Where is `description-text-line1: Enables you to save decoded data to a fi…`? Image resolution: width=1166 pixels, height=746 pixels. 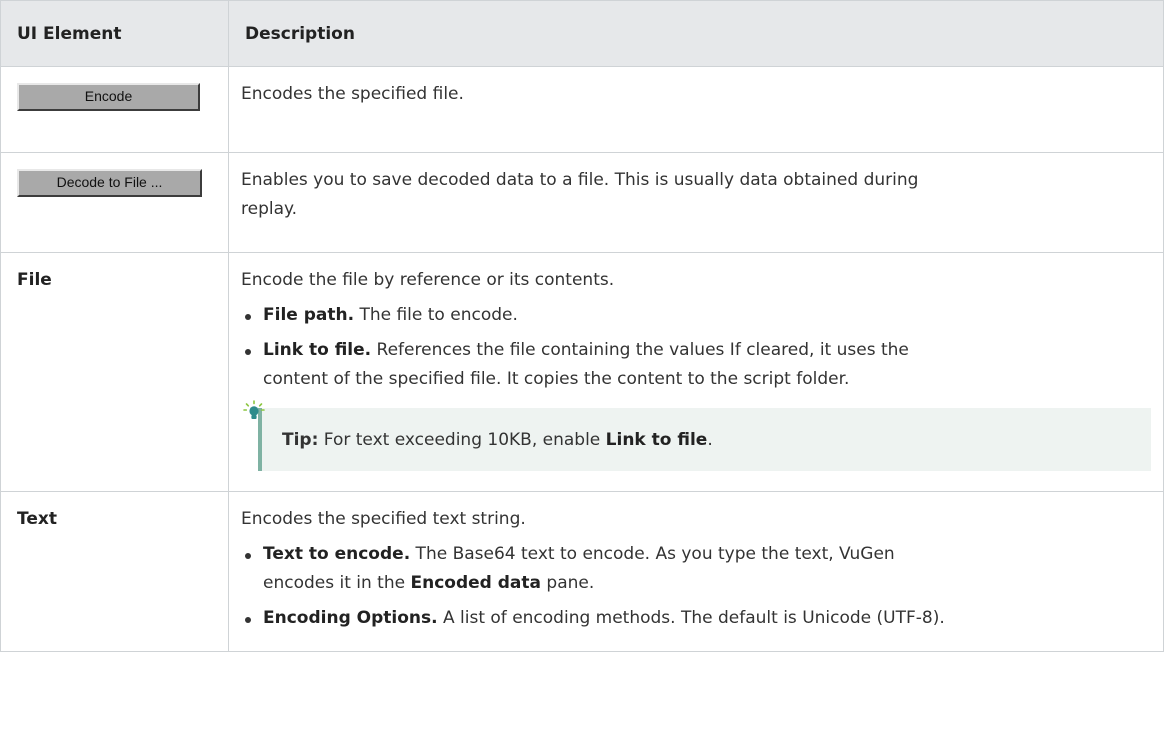
description-text-line1: Enables you to save decoded data to a fi… is located at coordinates (580, 180).